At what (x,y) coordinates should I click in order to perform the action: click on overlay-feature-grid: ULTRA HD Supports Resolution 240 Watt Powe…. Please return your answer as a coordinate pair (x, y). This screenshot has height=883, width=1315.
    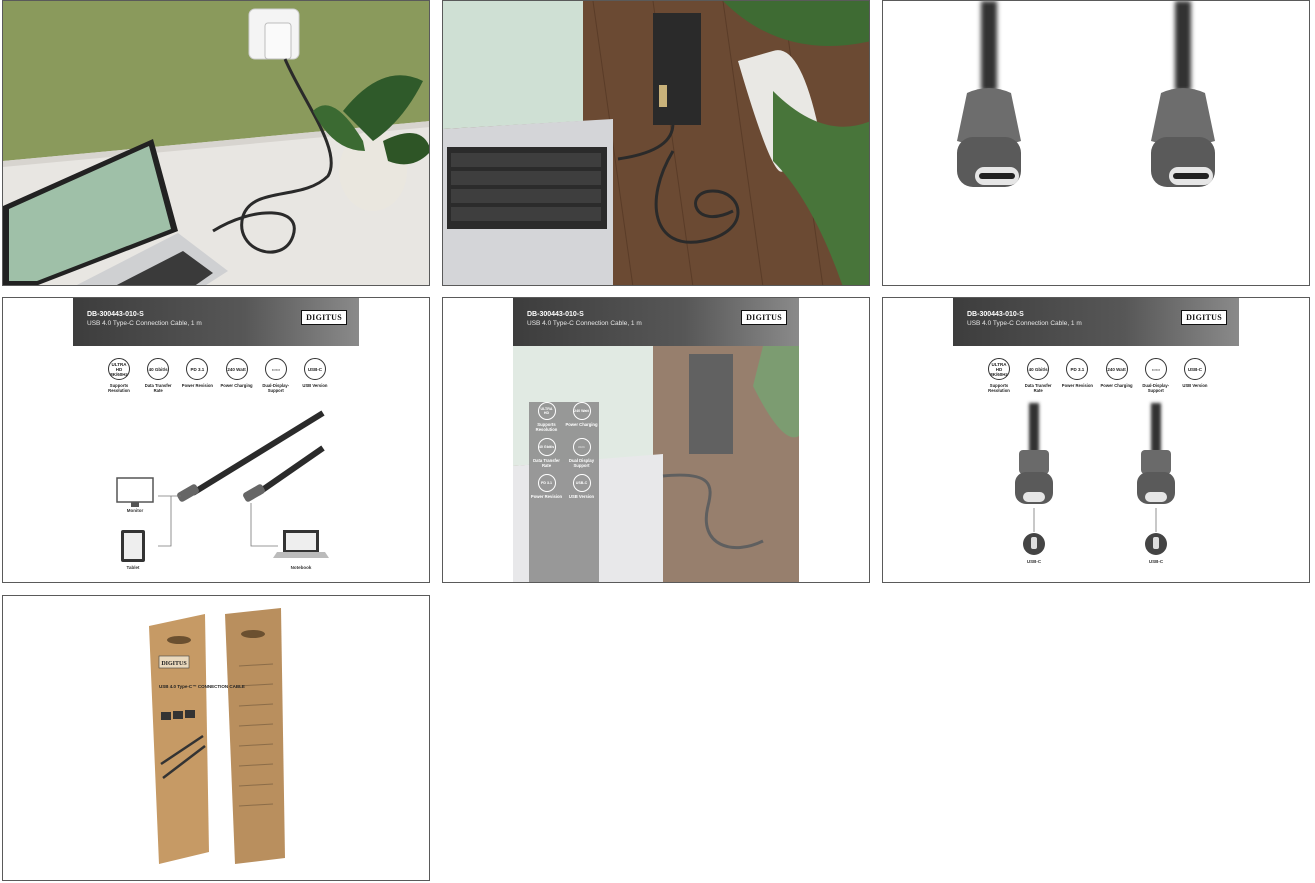
    Looking at the image, I should click on (564, 450).